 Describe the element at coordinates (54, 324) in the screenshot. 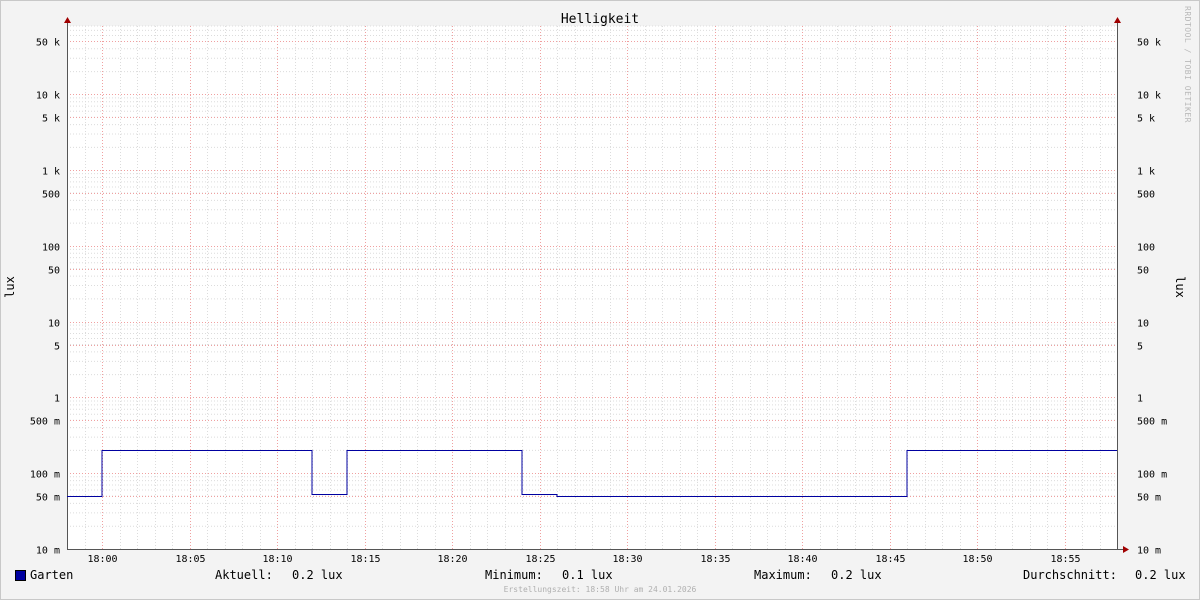

I see `y-tick-label-left: 10` at that location.